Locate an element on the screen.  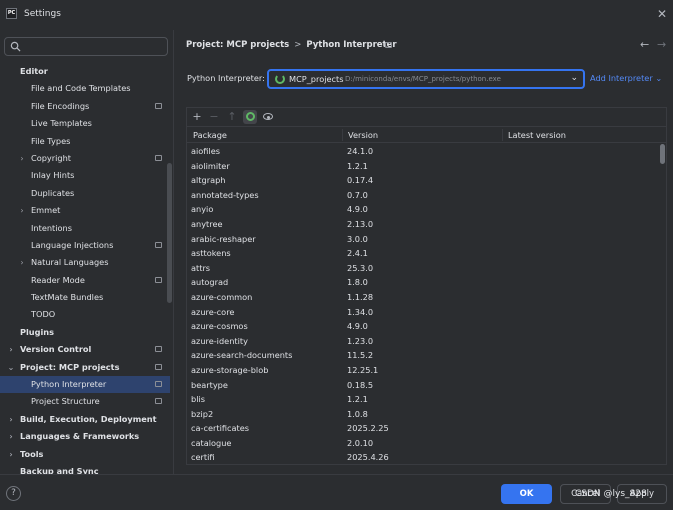
table-row: altgraph 0.17.4 is located at coordinates (422, 180).